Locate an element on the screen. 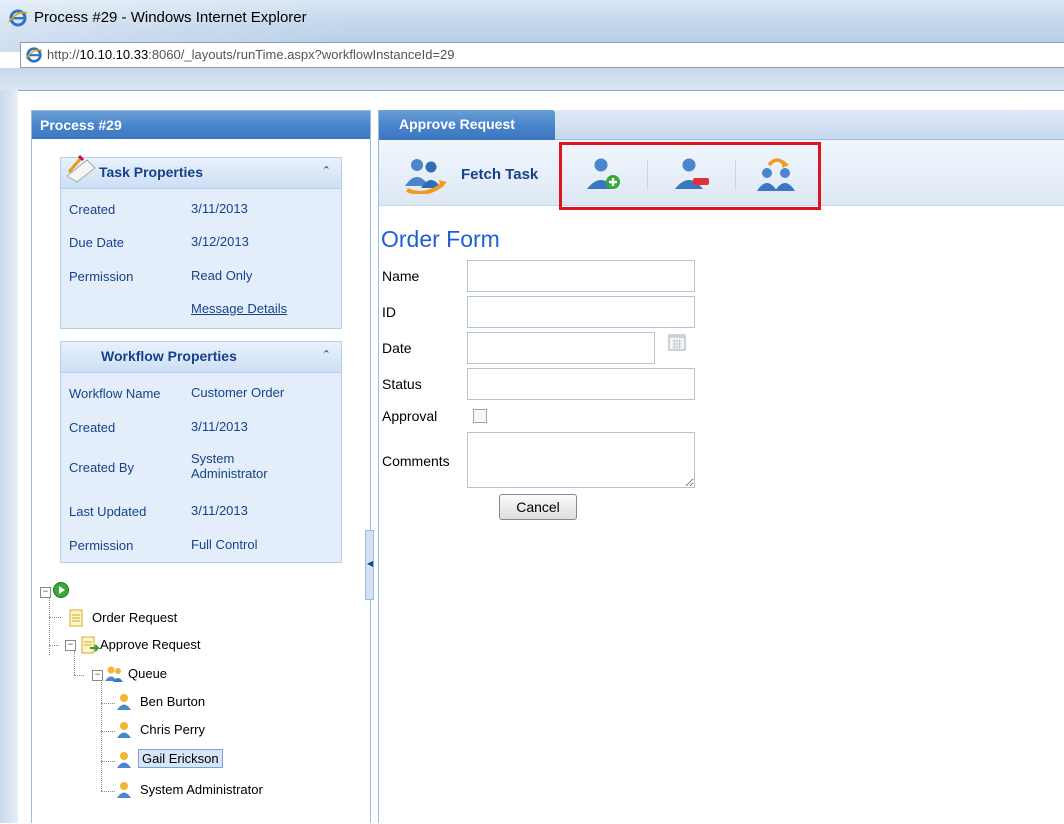  tree-node-label: System Administrator is located at coordinates (201, 789).